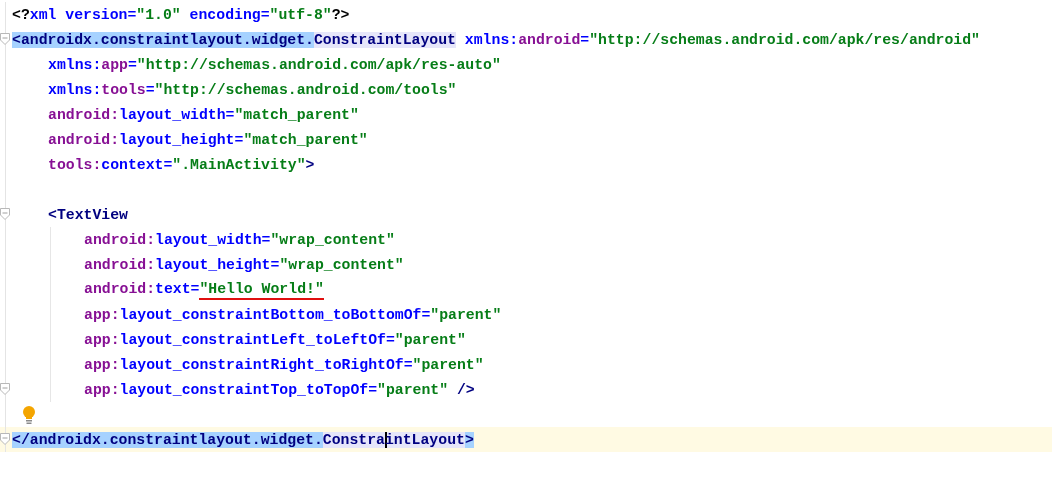  I want to click on code-line: app:layout_constraintRight_toRightOf="parent", so click(284, 365).